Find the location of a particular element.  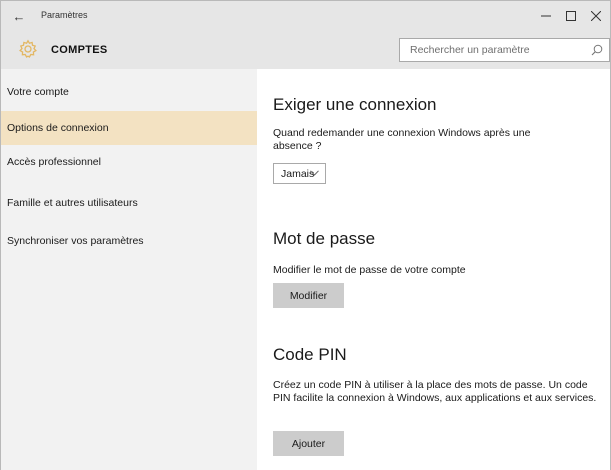

sidebar-item-famille: Famille et autres utilisateurs is located at coordinates (129, 203).